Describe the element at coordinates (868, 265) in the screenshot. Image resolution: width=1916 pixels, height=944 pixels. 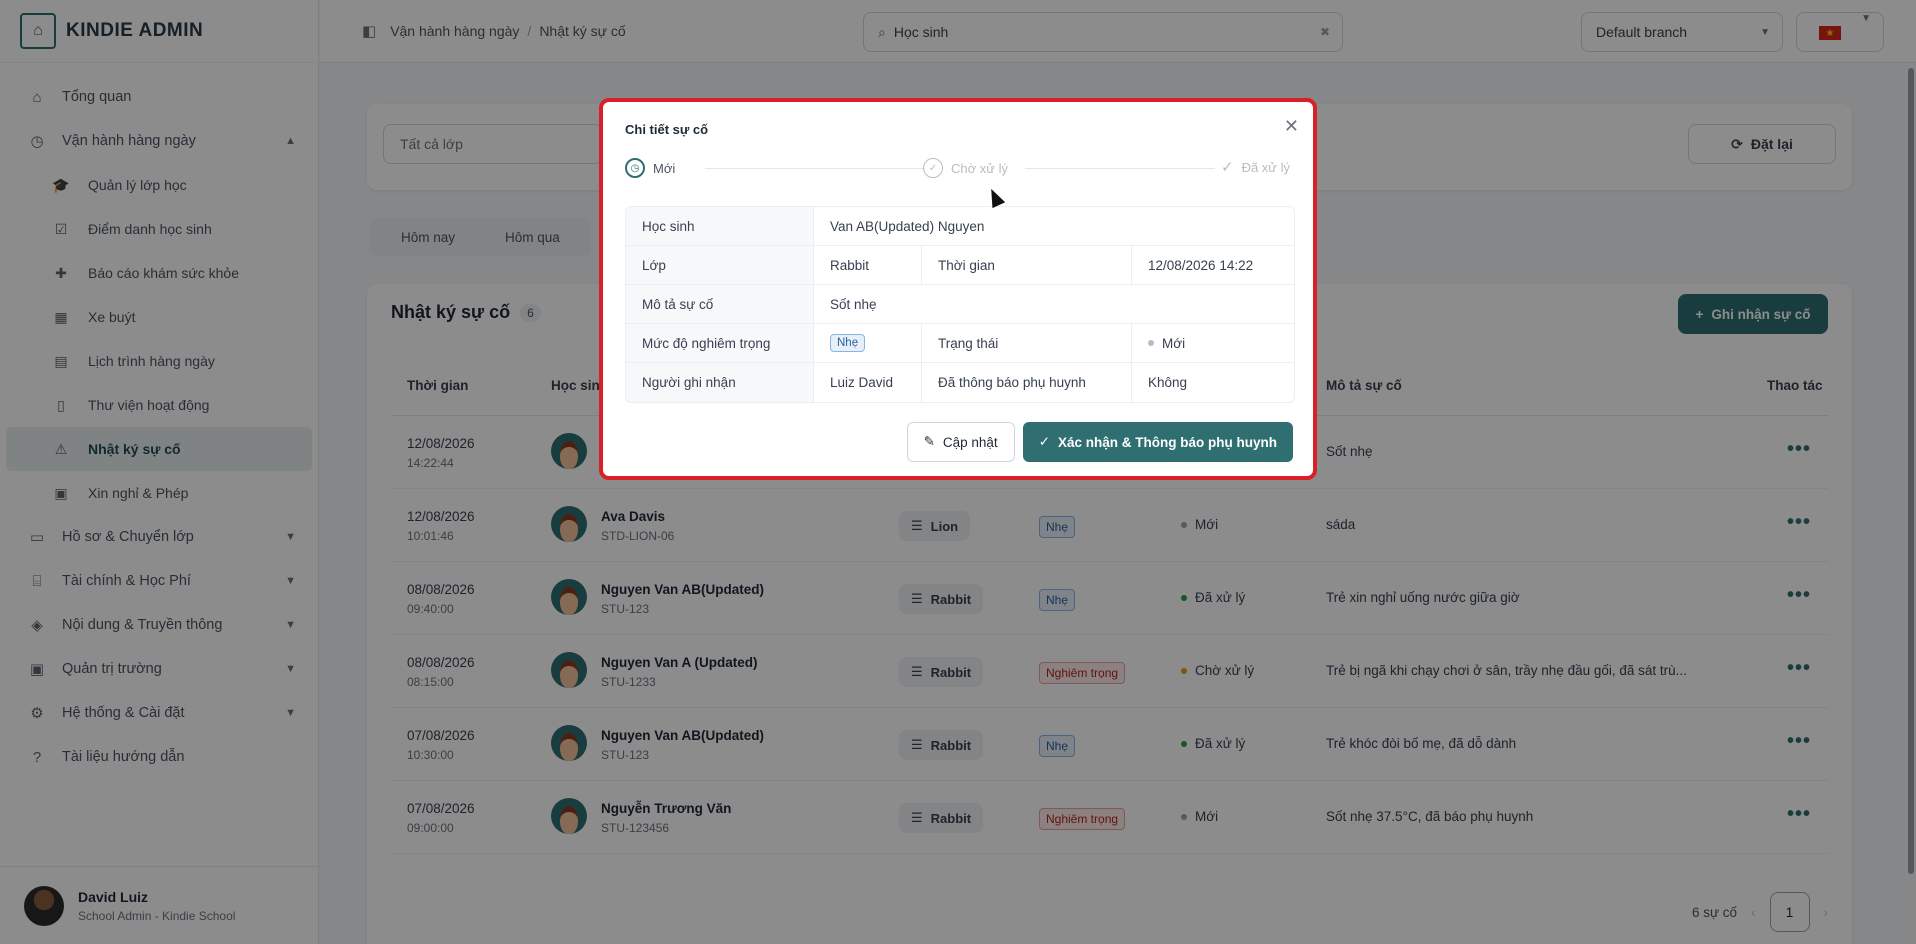
I see `detail-class: Rabbit` at that location.